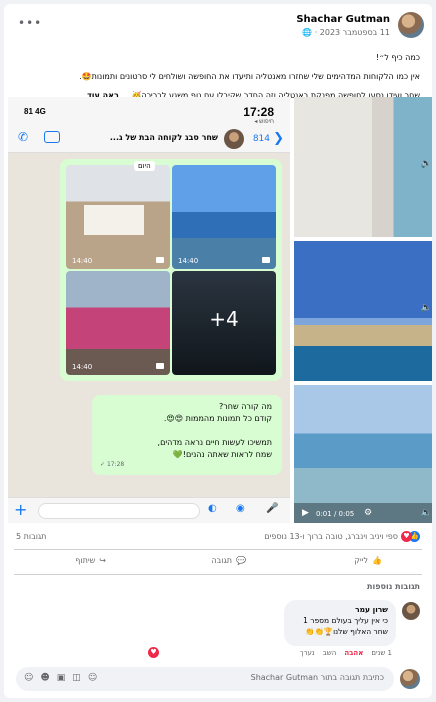  I want to click on post-date: 11 בספטמבר 2023 · 🌐, so click(346, 32).